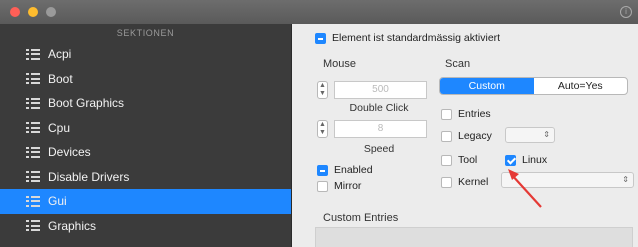  I want to click on info-icon: i, so click(626, 12).